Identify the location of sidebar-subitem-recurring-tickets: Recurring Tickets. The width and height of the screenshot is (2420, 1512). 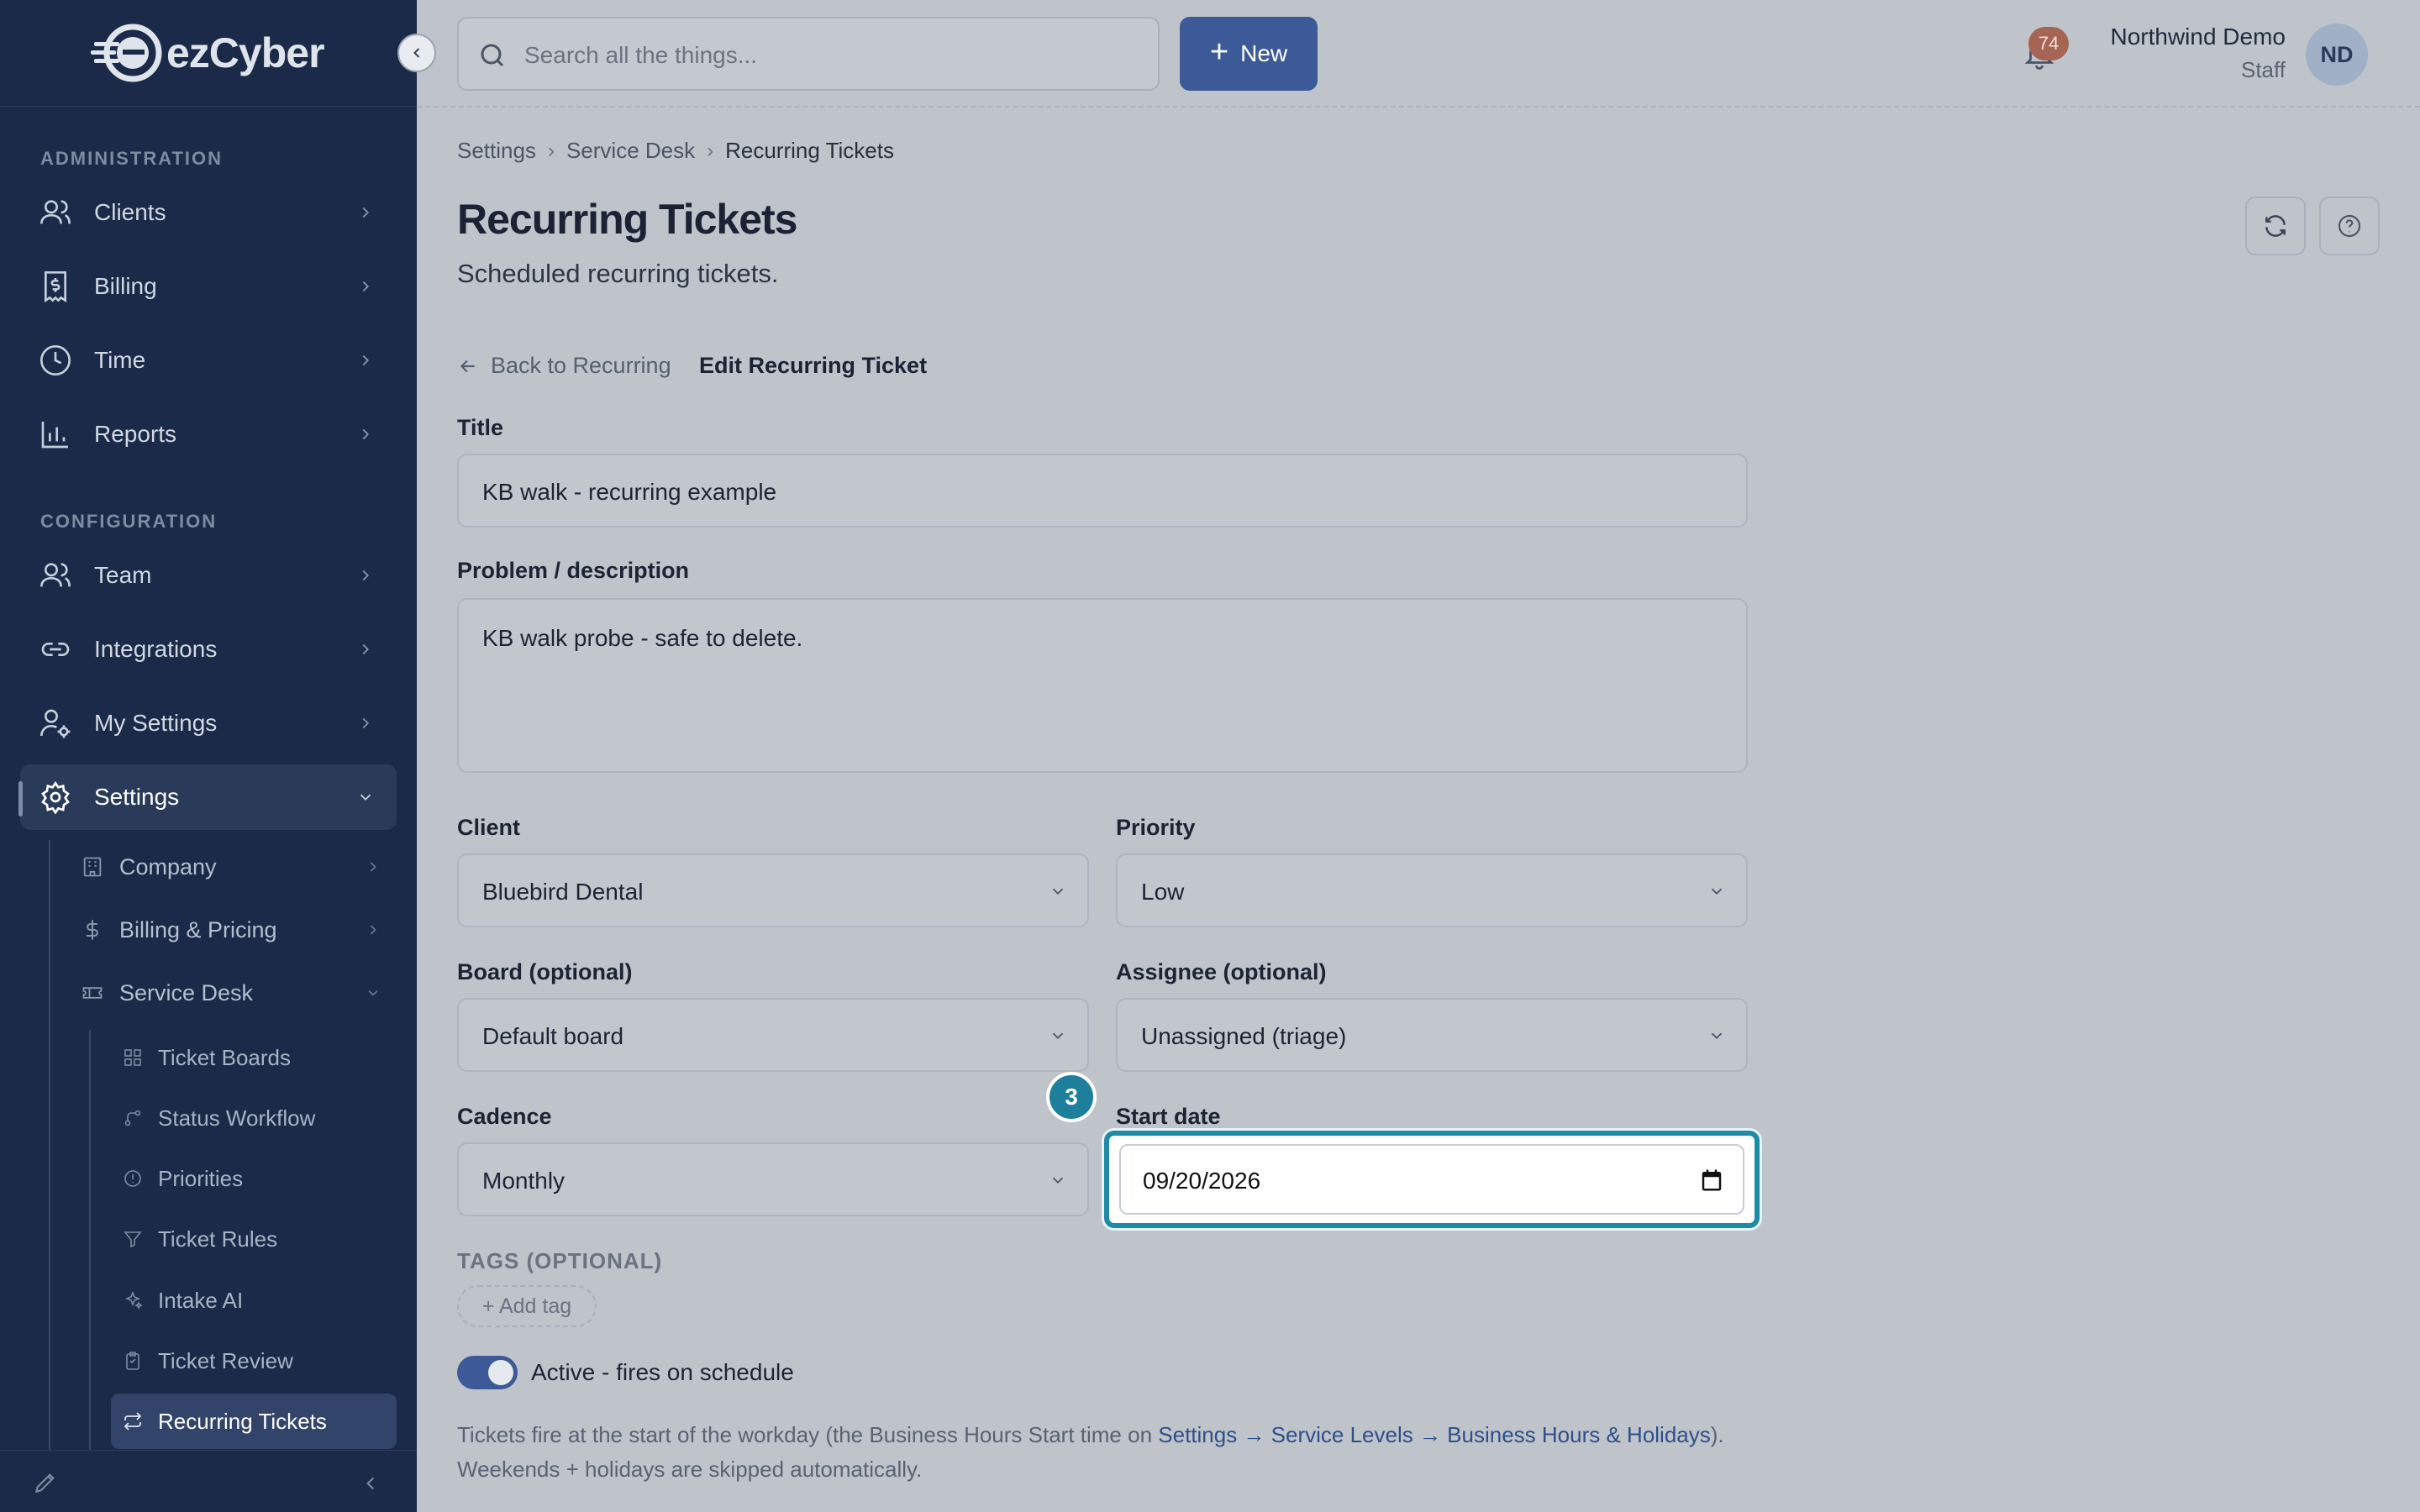
(254, 1421).